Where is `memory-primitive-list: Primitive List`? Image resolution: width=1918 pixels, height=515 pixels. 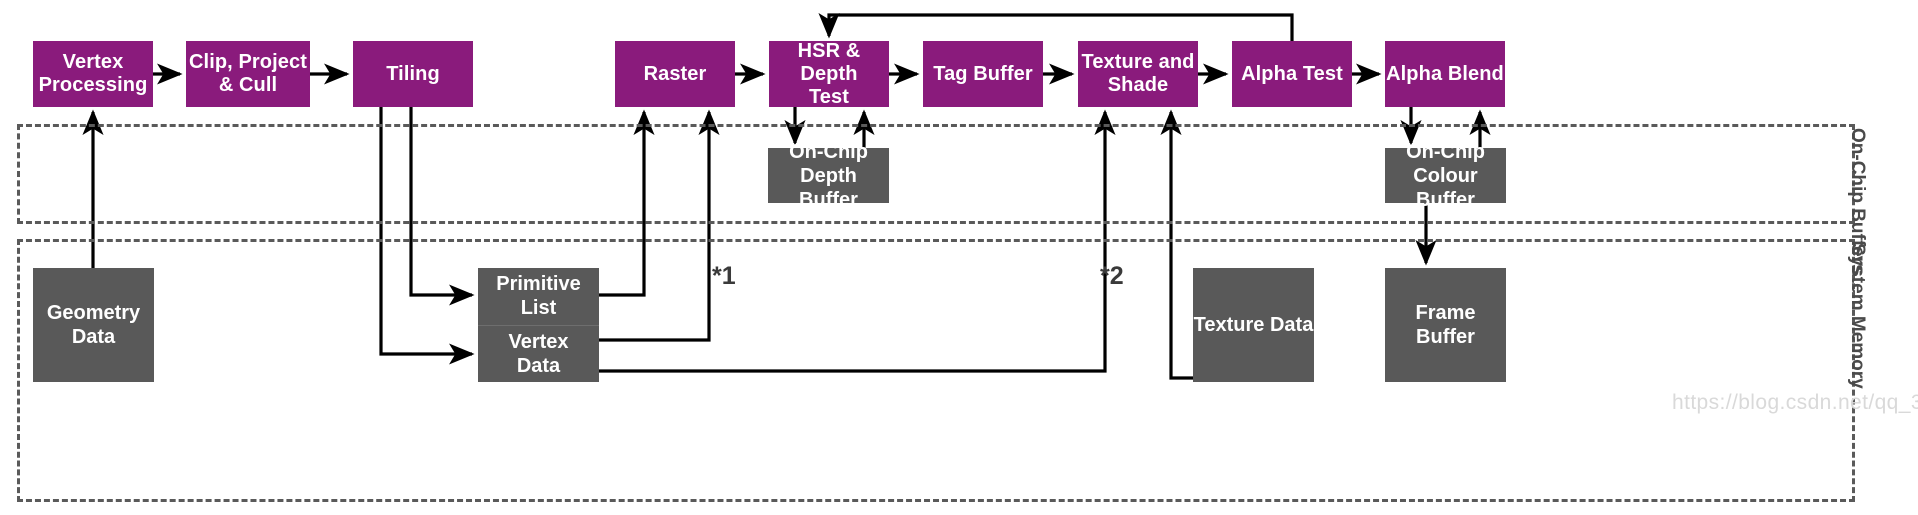 memory-primitive-list: Primitive List is located at coordinates (538, 296).